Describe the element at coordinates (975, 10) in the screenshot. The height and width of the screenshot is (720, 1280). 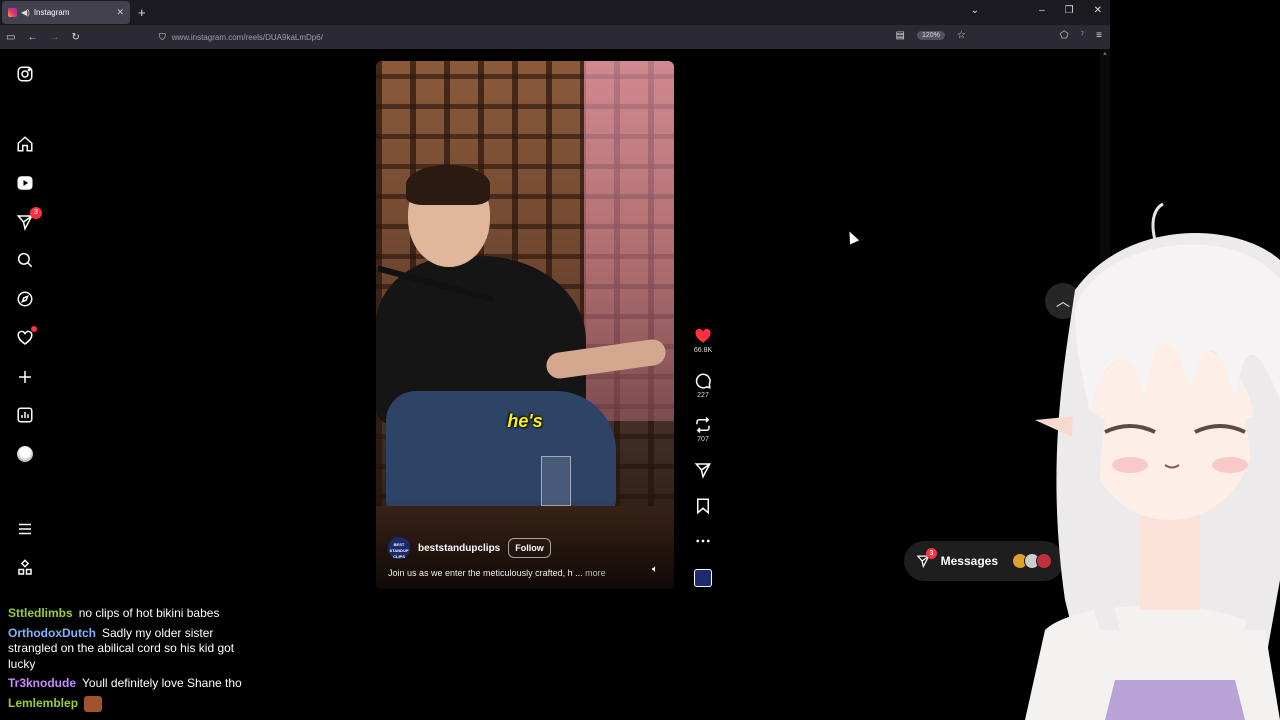
I see `tab-list-icon: ⌄` at that location.